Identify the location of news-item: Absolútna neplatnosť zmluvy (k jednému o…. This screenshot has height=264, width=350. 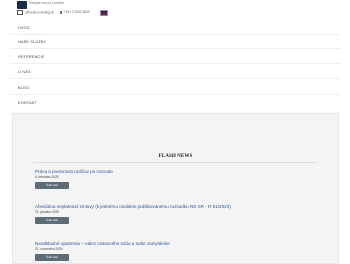
(133, 214).